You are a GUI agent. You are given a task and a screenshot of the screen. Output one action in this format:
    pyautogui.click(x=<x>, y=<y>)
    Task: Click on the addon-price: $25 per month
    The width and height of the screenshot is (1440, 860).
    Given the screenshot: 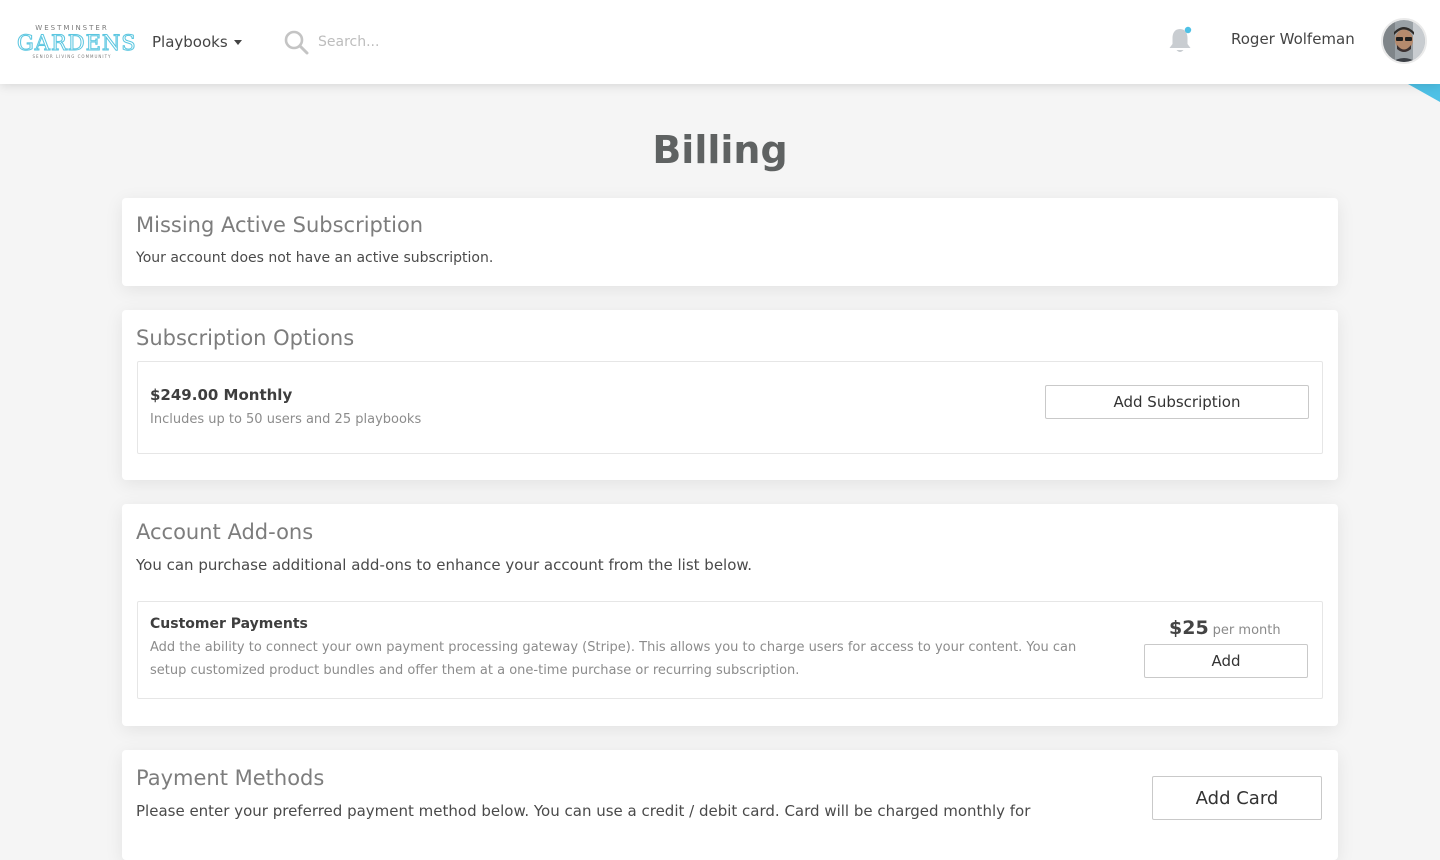 What is the action you would take?
    pyautogui.click(x=1225, y=628)
    